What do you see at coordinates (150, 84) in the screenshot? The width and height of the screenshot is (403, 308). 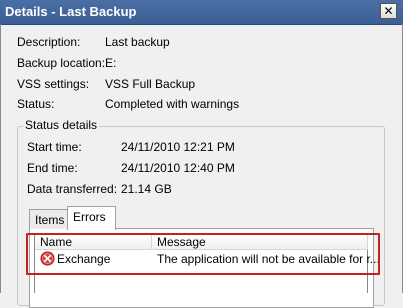 I see `detail-value: VSS Full Backup` at bounding box center [150, 84].